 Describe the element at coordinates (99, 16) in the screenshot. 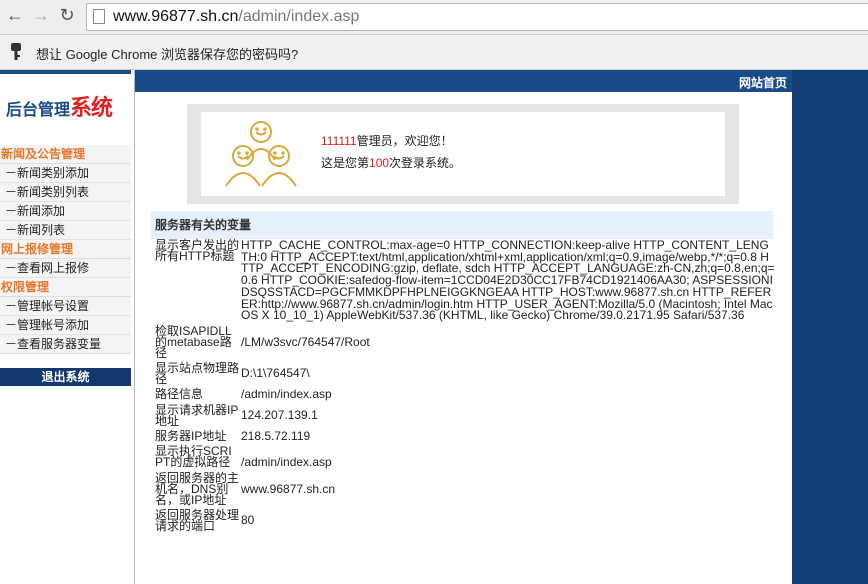

I see `page-icon` at that location.